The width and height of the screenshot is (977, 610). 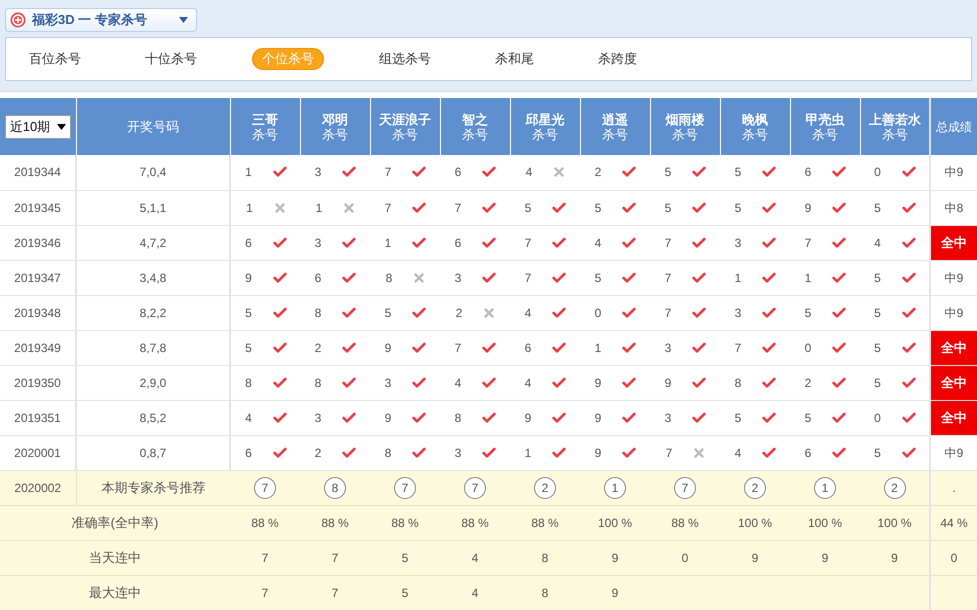 What do you see at coordinates (335, 487) in the screenshot?
I see `recommended-number: 8` at bounding box center [335, 487].